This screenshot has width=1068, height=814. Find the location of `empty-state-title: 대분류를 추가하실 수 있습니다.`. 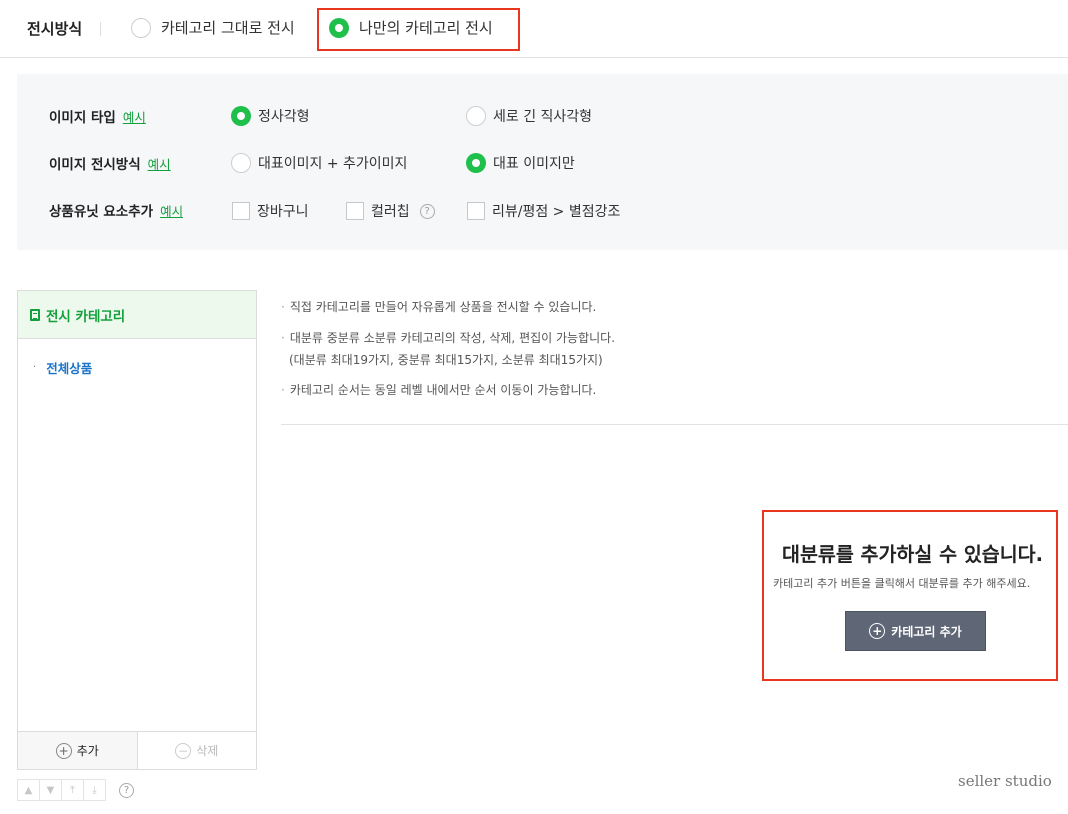

empty-state-title: 대분류를 추가하실 수 있습니다. is located at coordinates (912, 554).